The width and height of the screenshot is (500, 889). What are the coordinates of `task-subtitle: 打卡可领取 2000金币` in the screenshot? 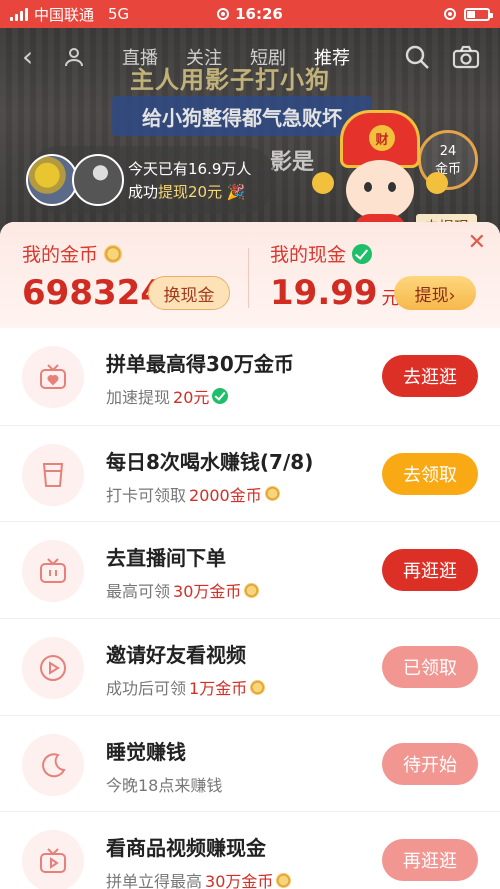 It's located at (193, 494).